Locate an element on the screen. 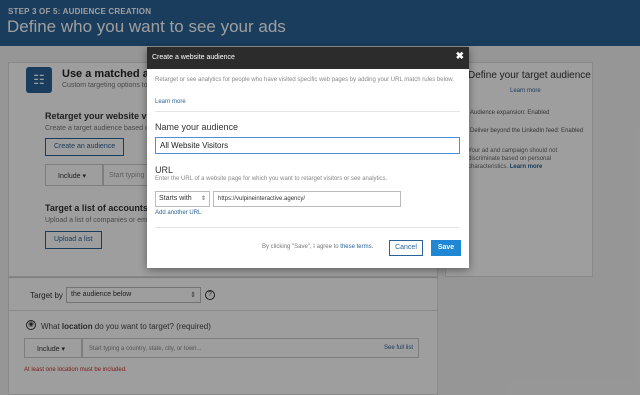 The height and width of the screenshot is (395, 640). url-label: URL is located at coordinates (164, 170).